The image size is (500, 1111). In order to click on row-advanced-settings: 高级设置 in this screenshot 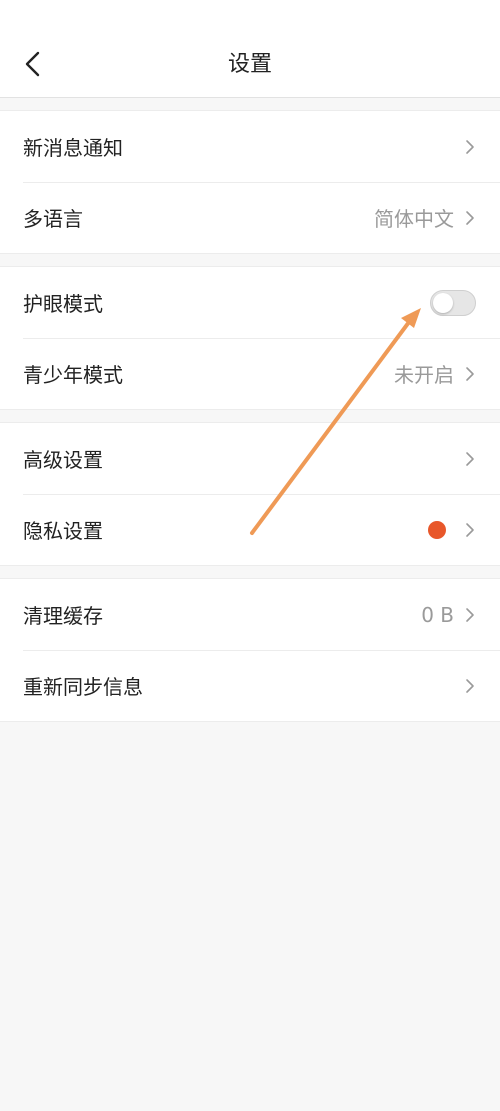, I will do `click(250, 458)`.